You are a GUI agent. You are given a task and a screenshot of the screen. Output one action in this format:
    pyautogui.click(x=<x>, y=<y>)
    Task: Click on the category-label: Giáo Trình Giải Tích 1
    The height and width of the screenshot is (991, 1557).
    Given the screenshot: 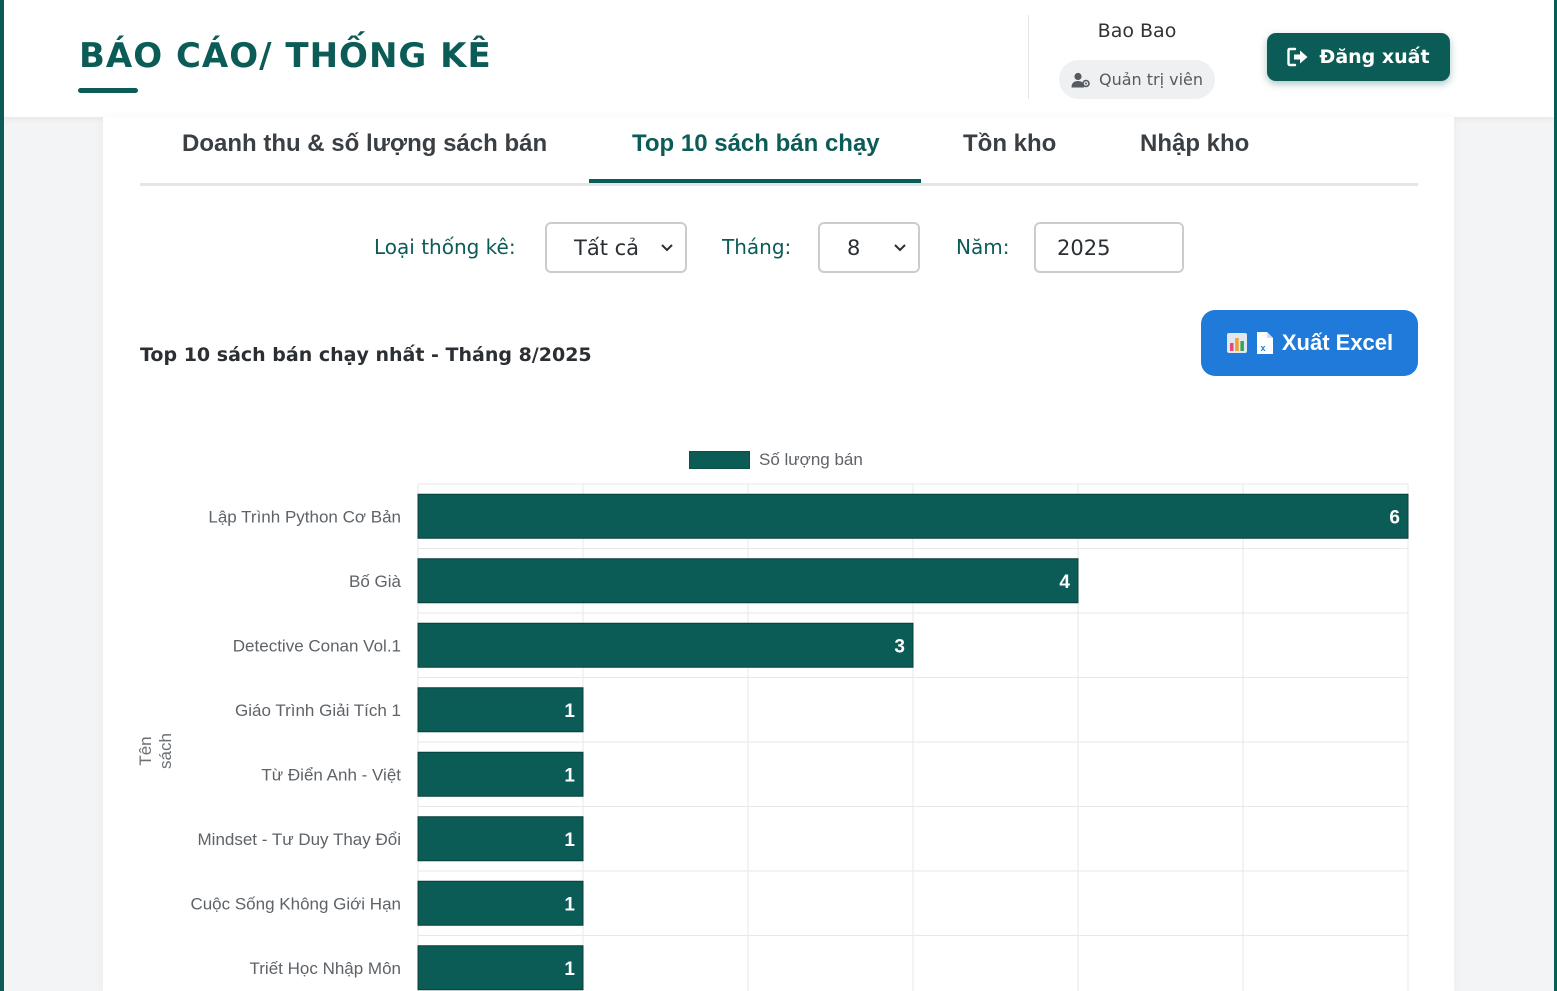 What is the action you would take?
    pyautogui.click(x=318, y=710)
    